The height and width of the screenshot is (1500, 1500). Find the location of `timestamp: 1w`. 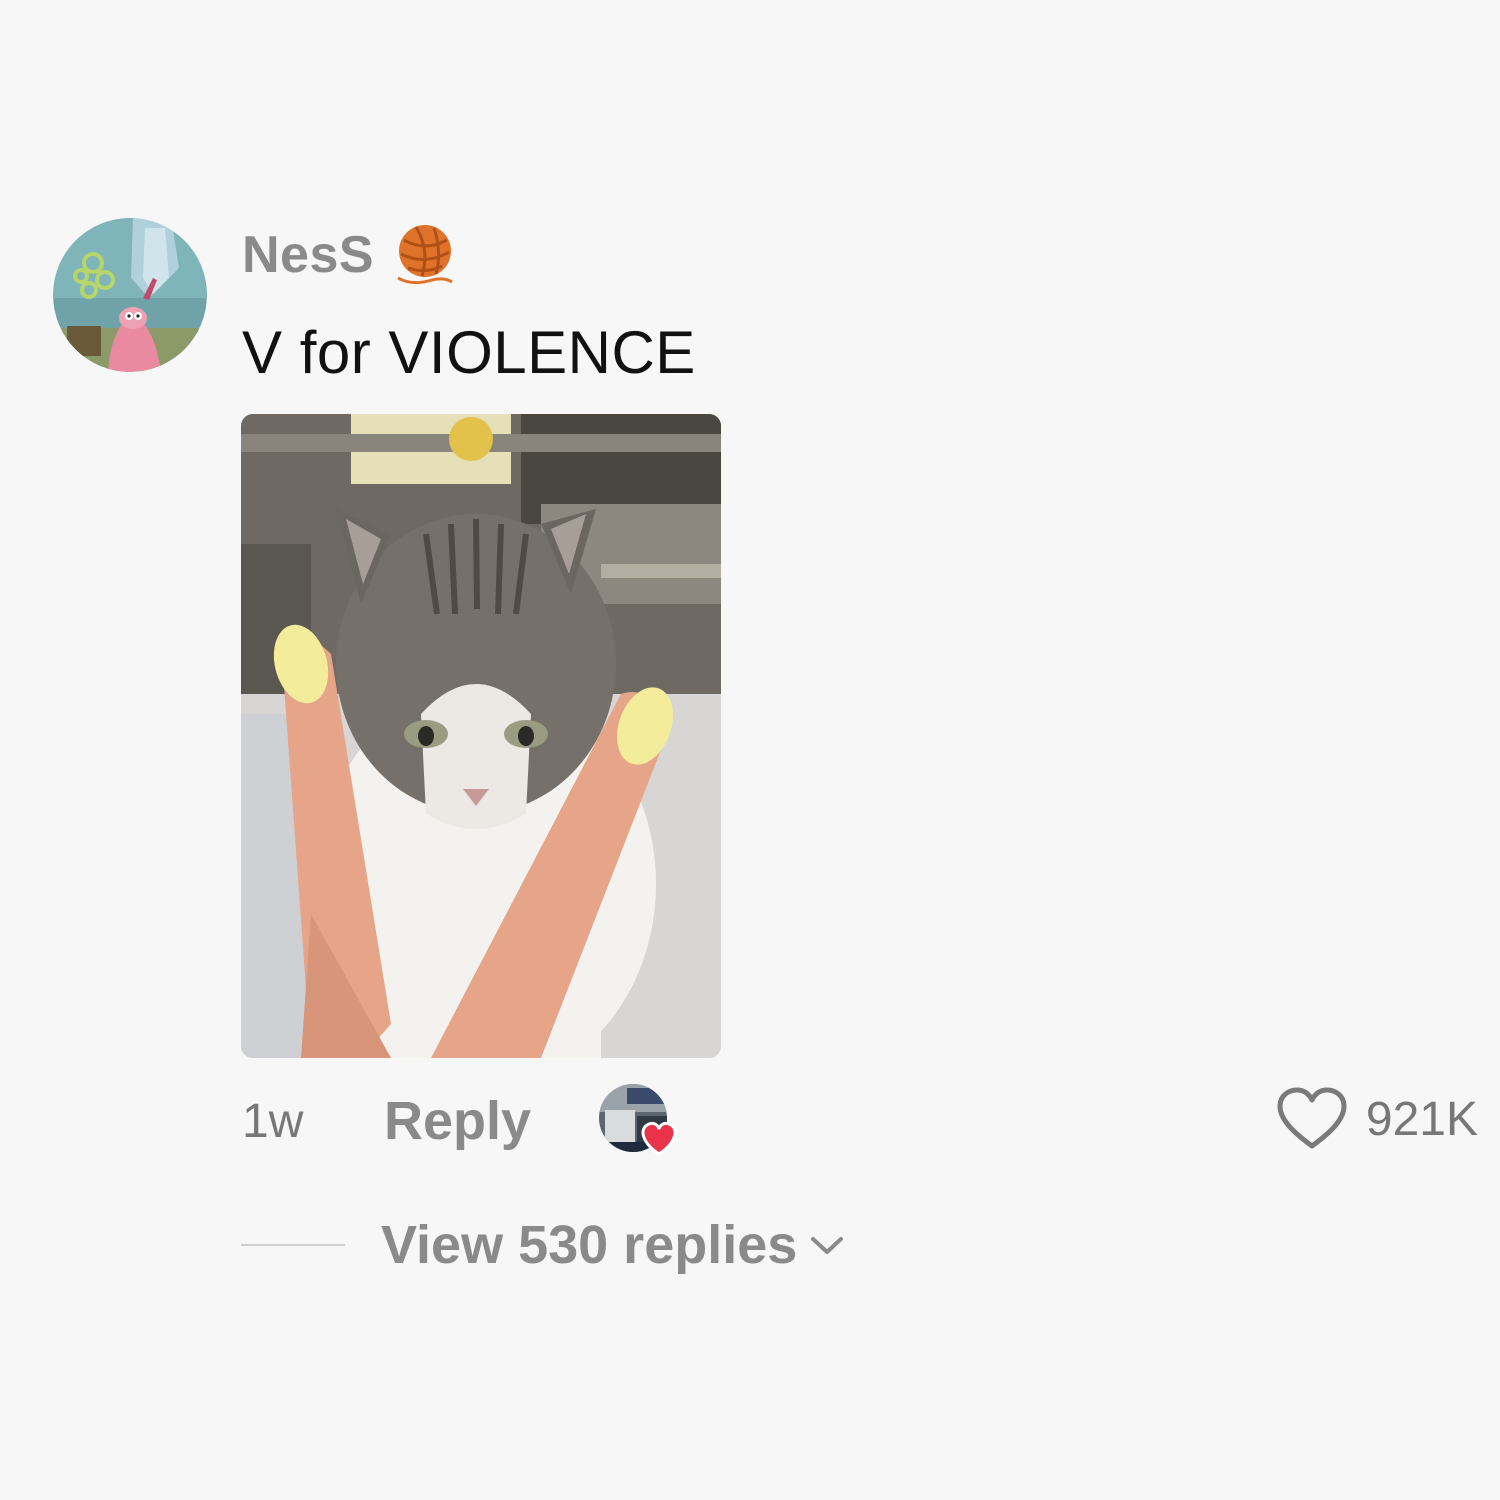

timestamp: 1w is located at coordinates (273, 1121).